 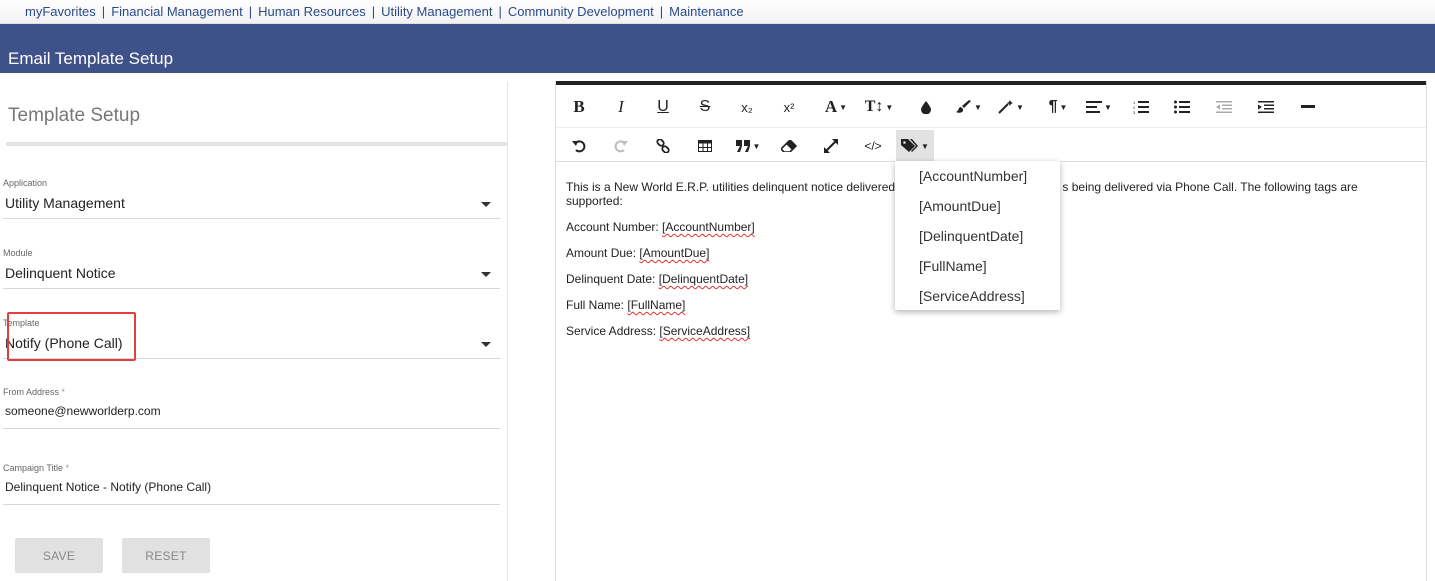 I want to click on droplet-icon, so click(x=926, y=107).